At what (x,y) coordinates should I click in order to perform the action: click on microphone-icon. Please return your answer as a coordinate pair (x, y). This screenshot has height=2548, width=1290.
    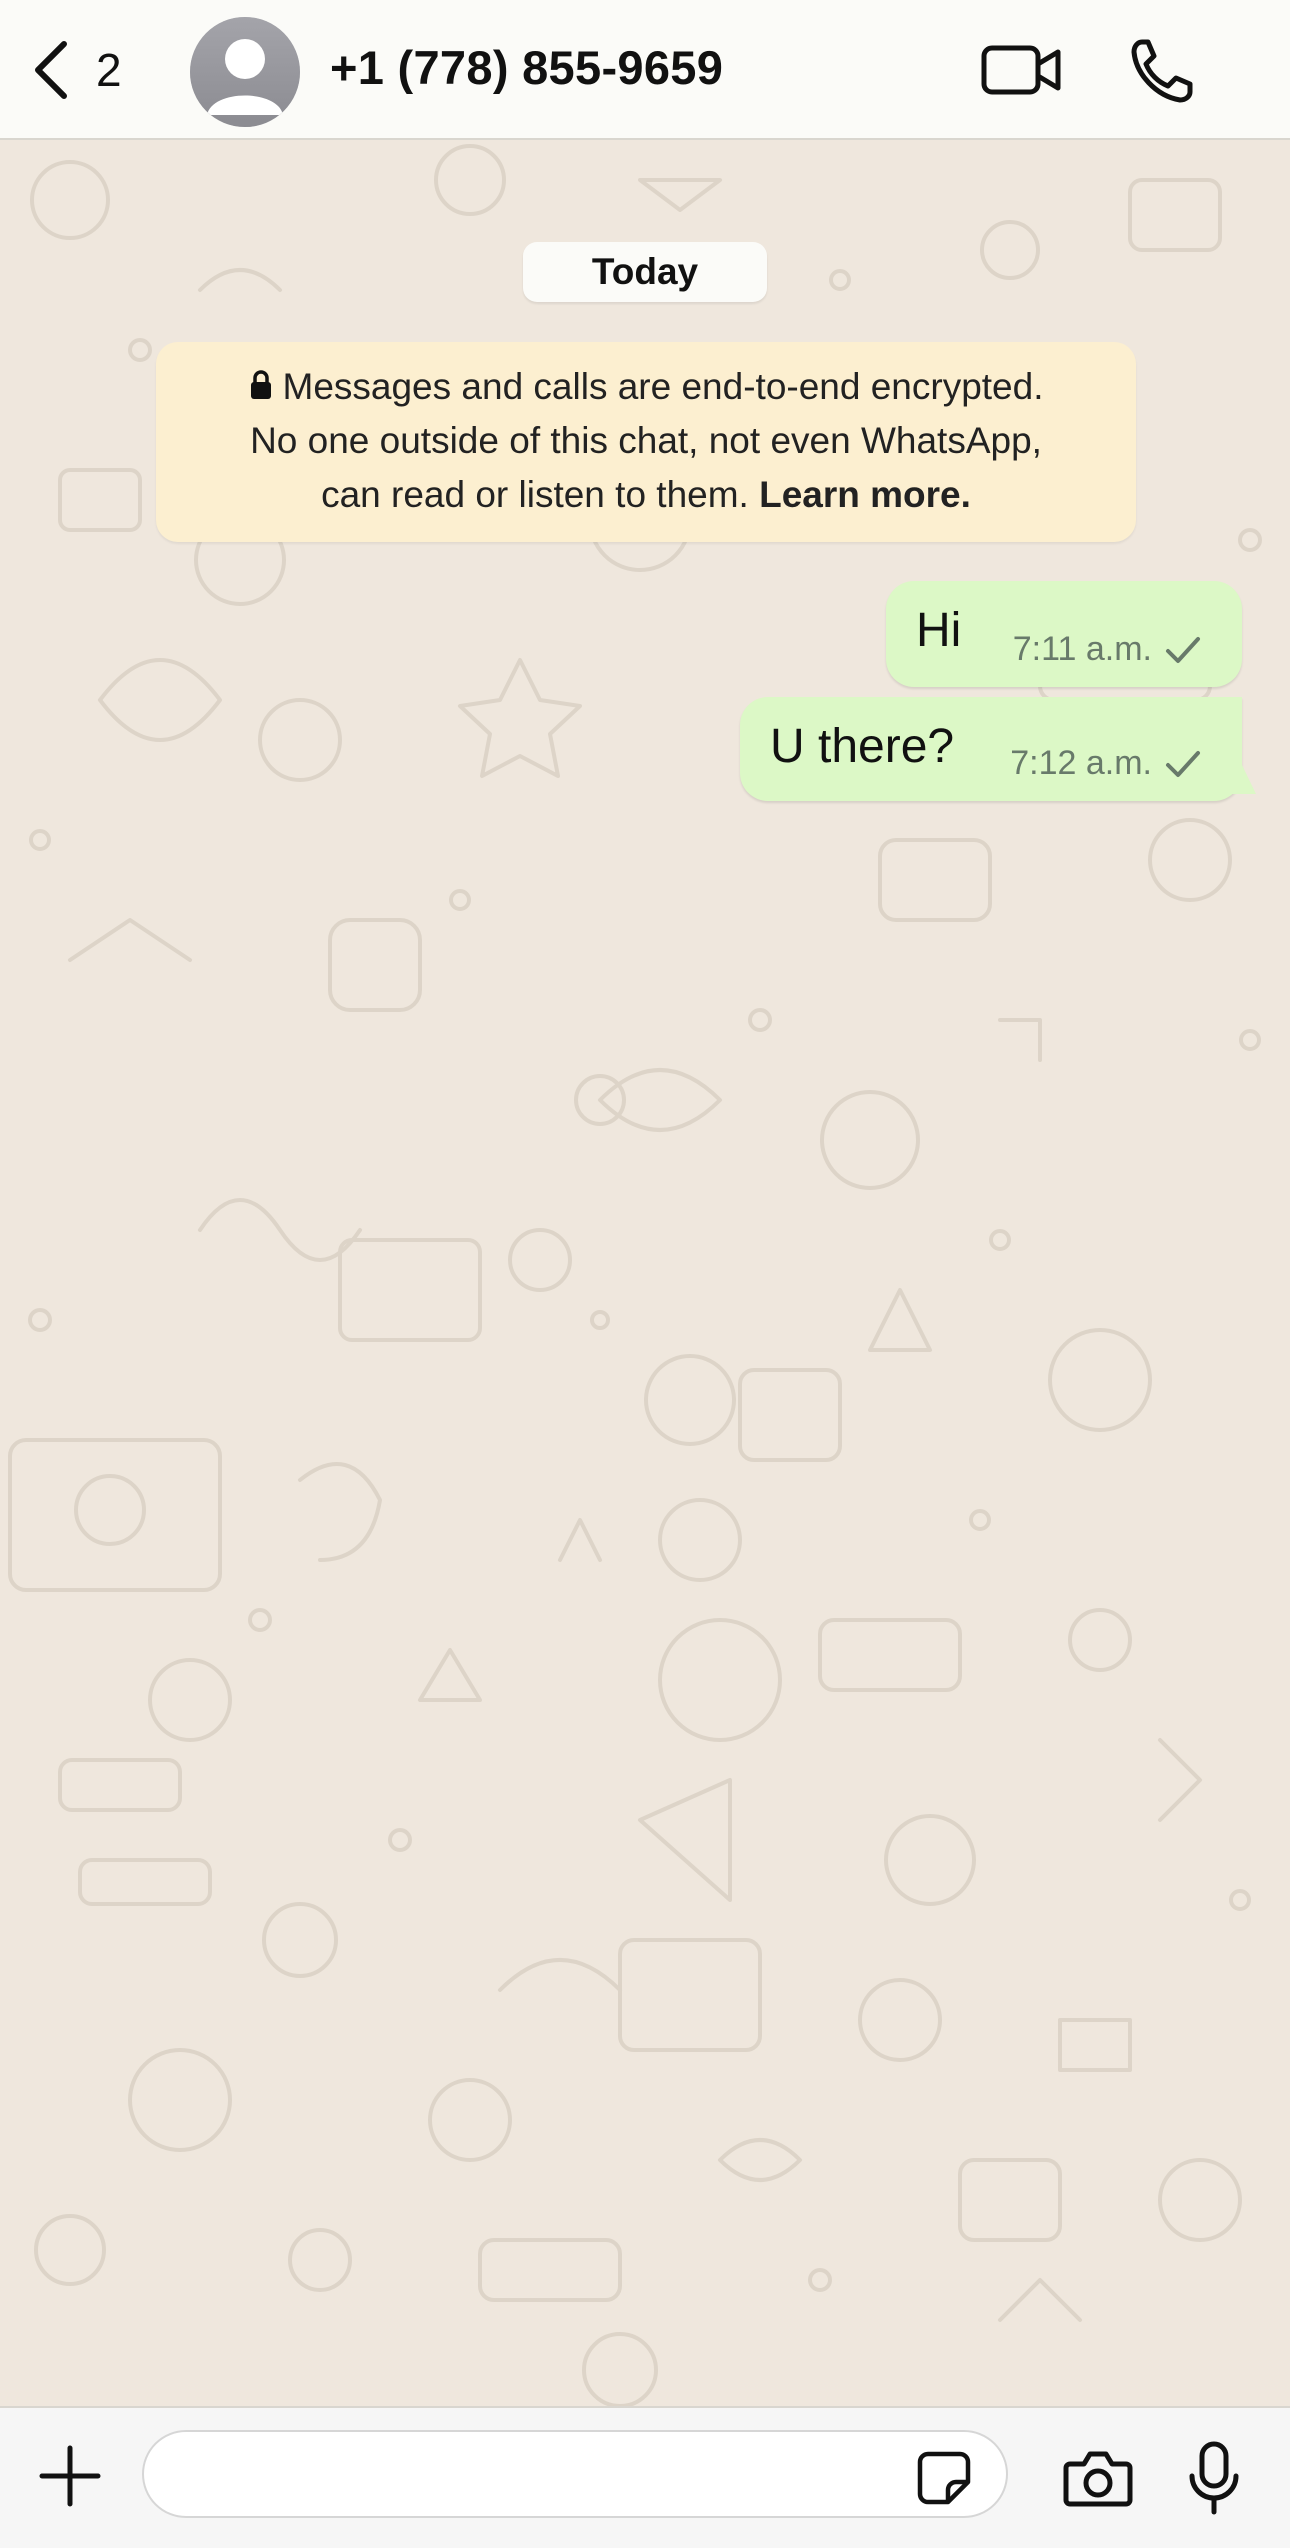
    Looking at the image, I should click on (1214, 2478).